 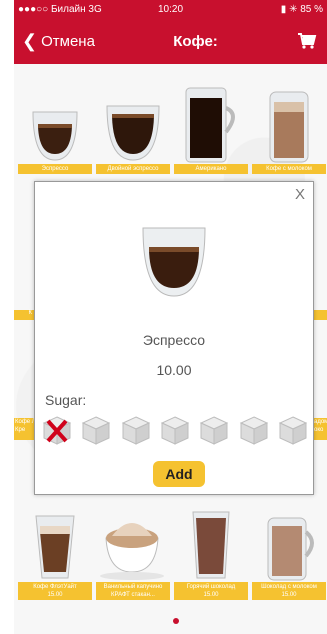 I want to click on product-label: Шоколад с молоком 15.00, so click(x=289, y=591).